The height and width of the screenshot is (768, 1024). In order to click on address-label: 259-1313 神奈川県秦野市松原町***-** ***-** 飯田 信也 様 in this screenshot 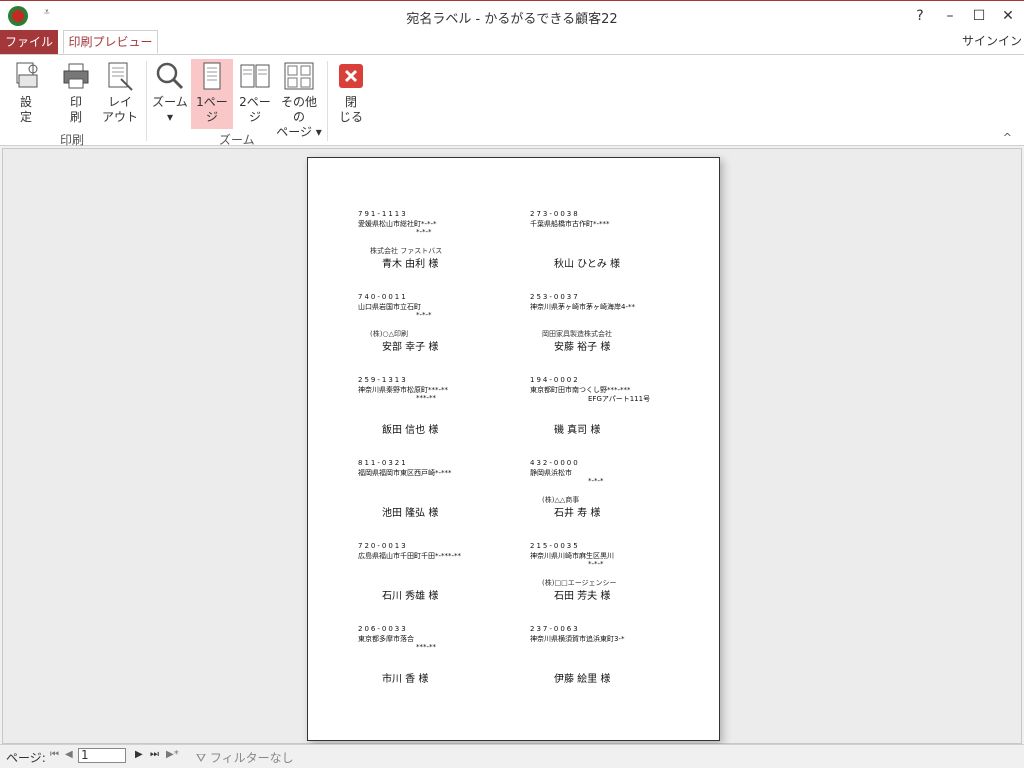, I will do `click(448, 416)`.